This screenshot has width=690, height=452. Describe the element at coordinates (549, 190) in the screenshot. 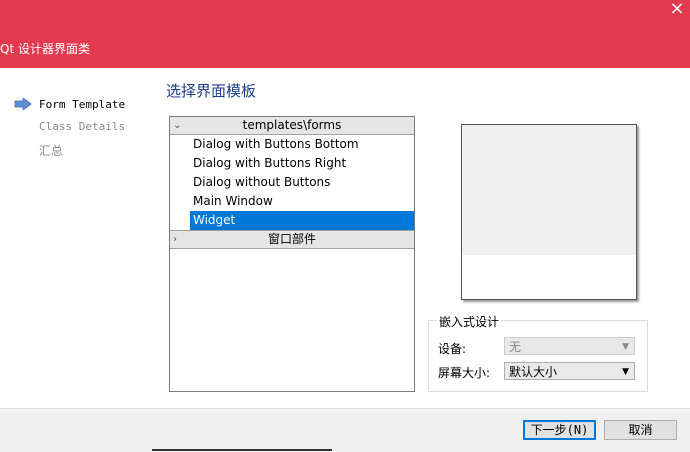

I see `preview-widget-area` at that location.